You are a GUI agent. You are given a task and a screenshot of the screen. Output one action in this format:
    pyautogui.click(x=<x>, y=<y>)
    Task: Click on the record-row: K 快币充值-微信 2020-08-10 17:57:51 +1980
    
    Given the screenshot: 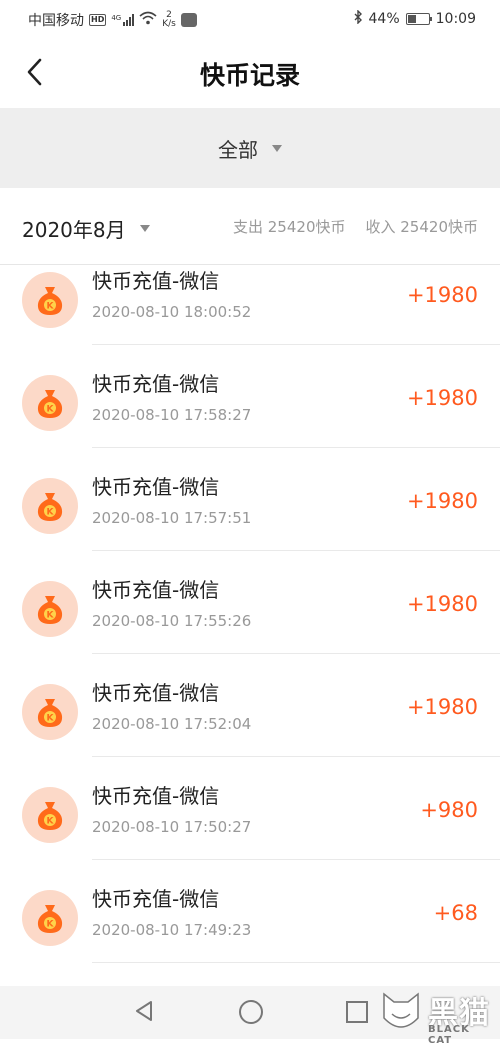 What is the action you would take?
    pyautogui.click(x=250, y=499)
    